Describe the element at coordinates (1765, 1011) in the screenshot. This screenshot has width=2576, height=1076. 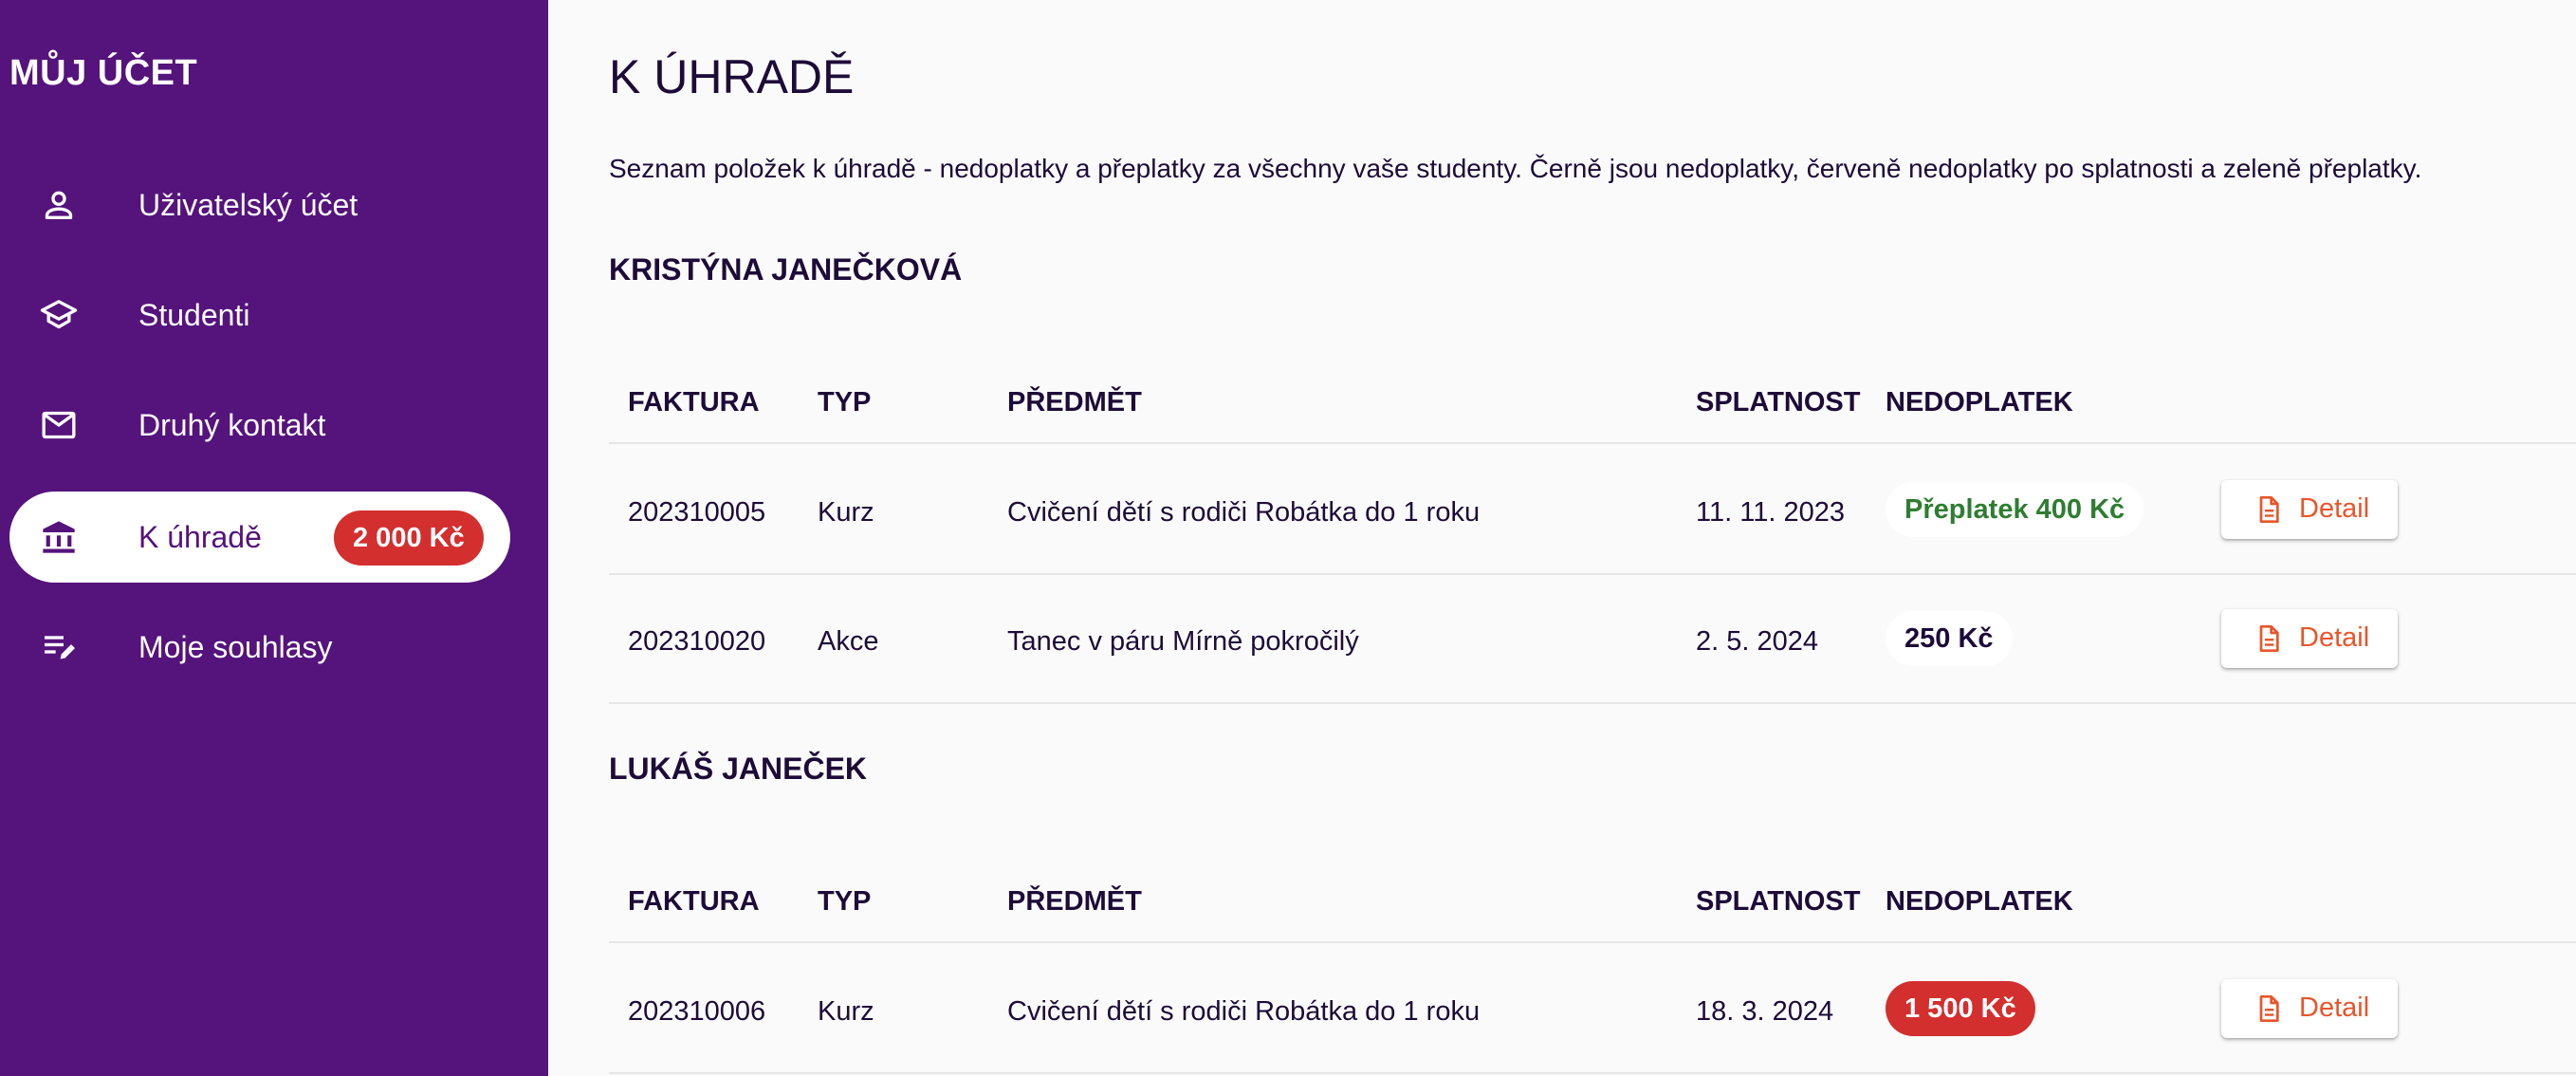
I see `due-date: 18. 3. 2024` at that location.